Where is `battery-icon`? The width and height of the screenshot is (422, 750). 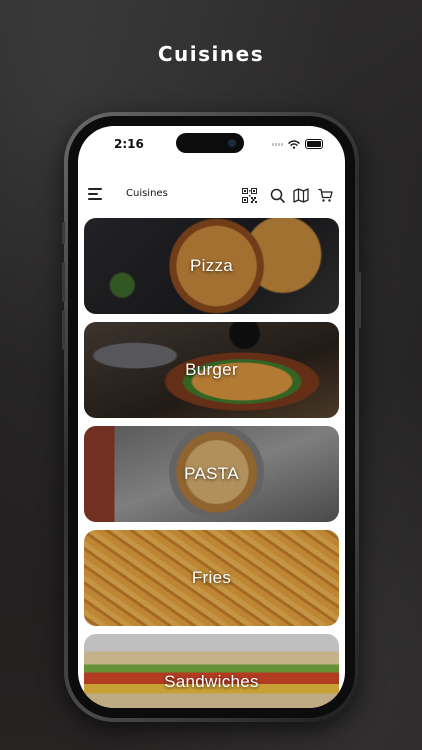
battery-icon is located at coordinates (314, 144).